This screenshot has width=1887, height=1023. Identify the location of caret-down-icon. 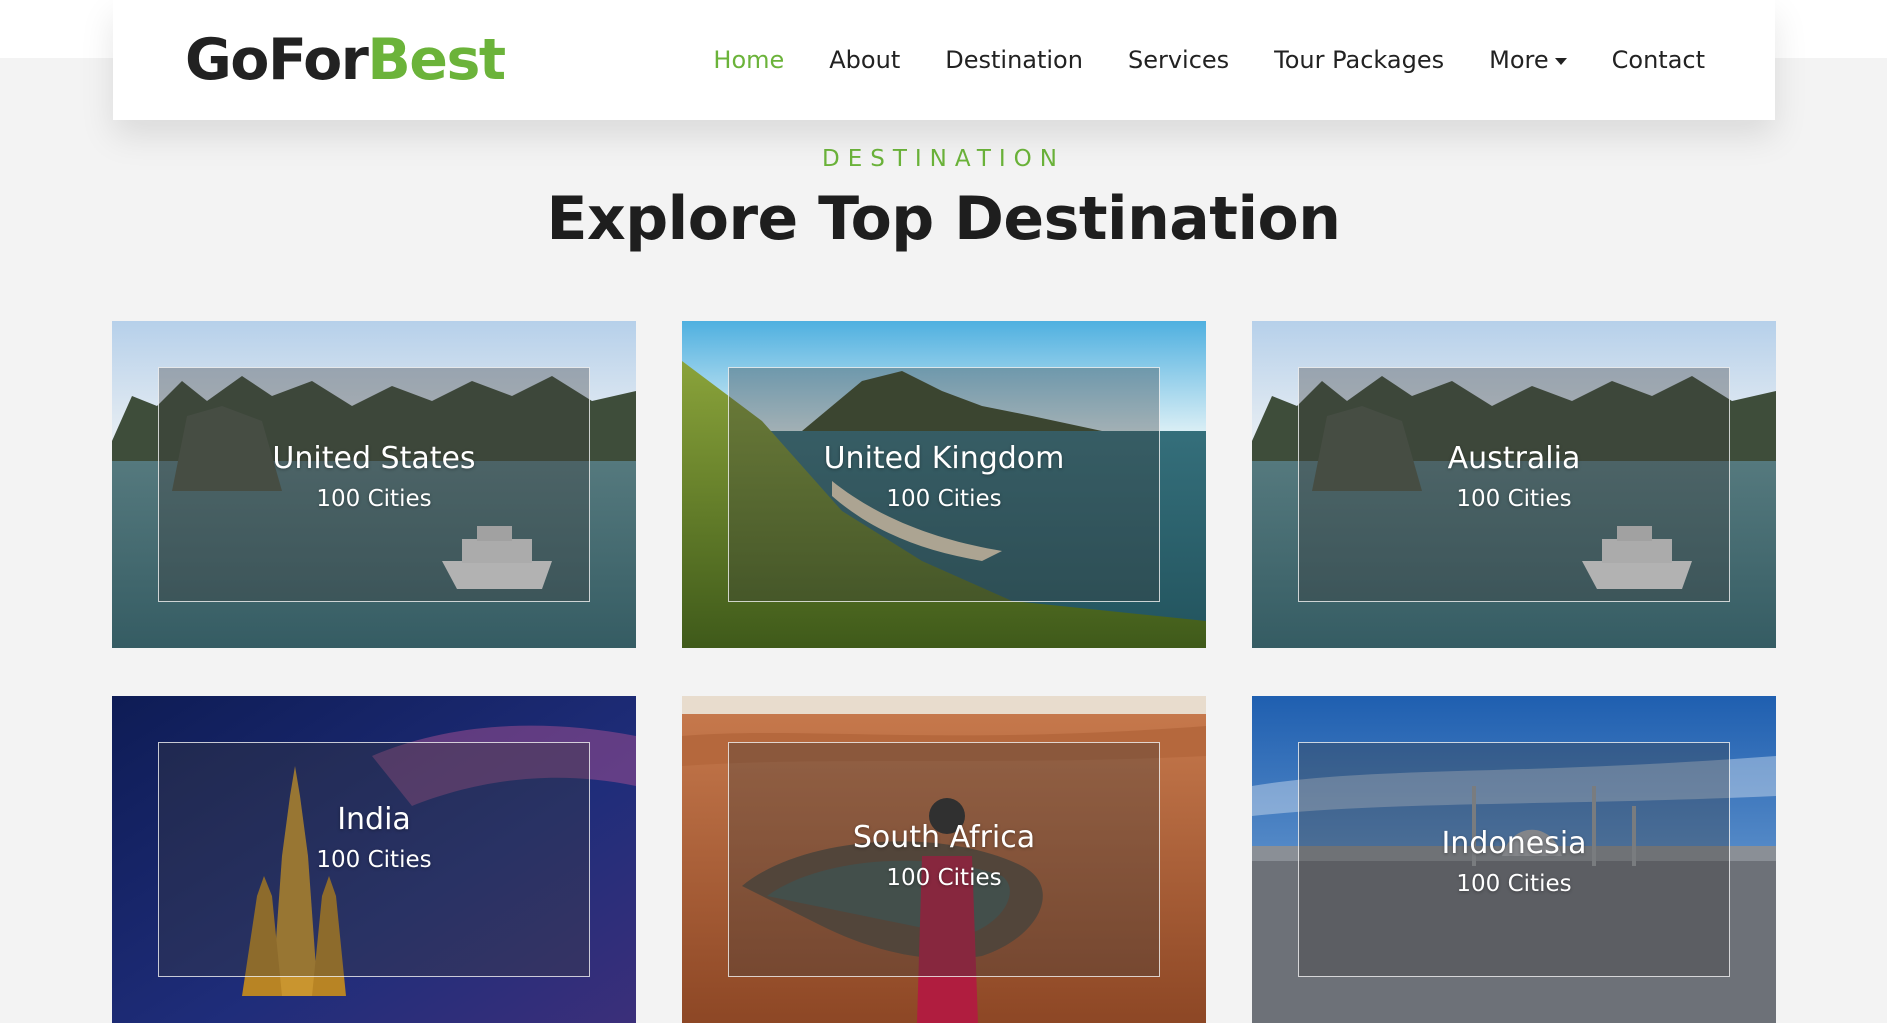
(1560, 61).